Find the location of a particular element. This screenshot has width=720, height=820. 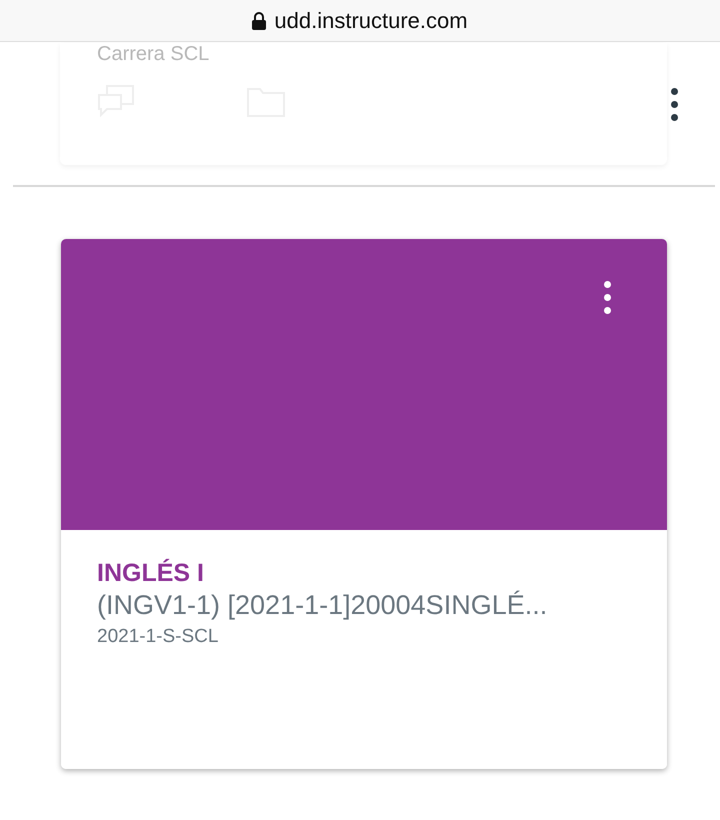

course-term: 2021-1-S-SCL is located at coordinates (158, 637).